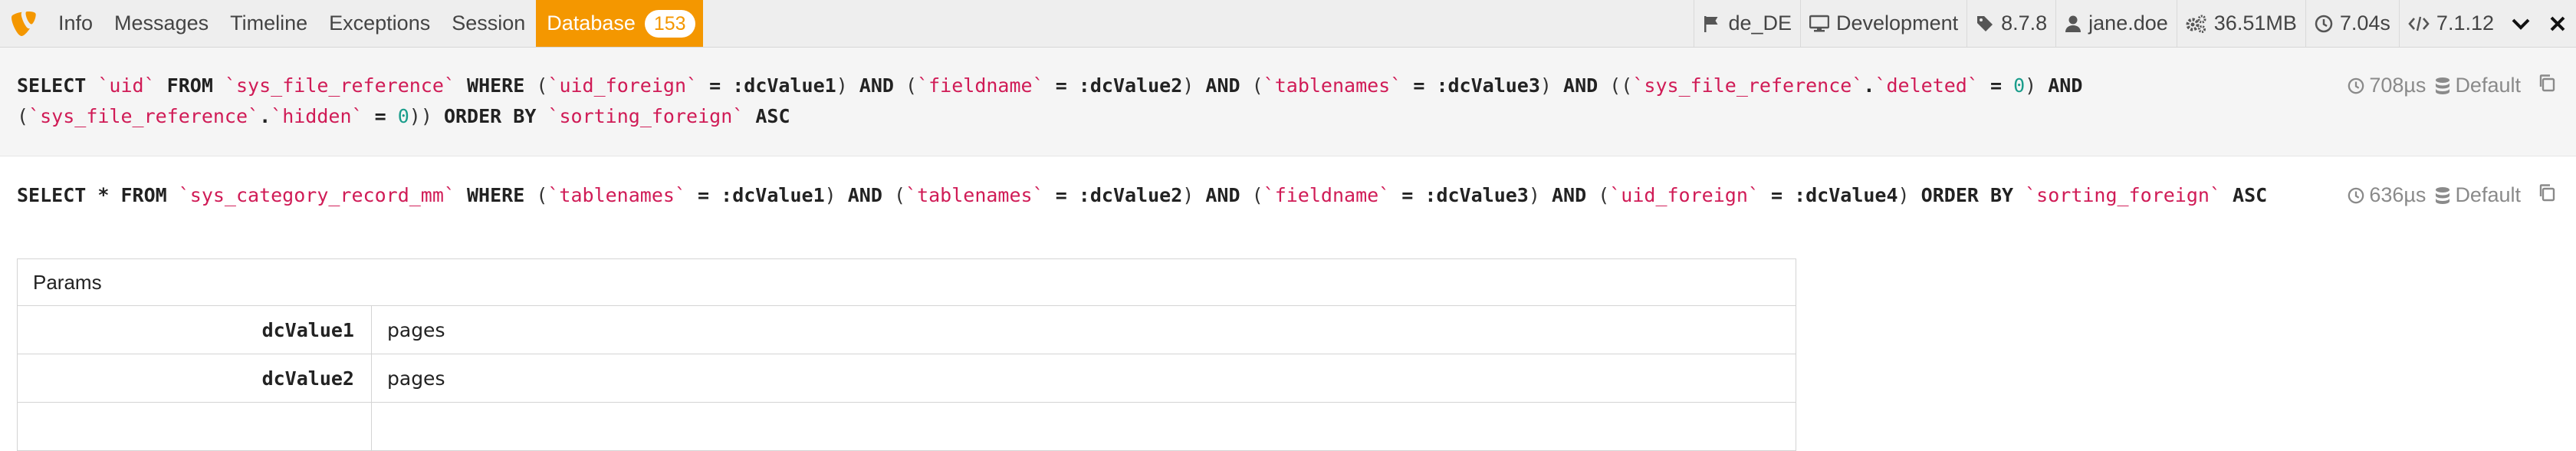 The height and width of the screenshot is (451, 2576). I want to click on database-icon, so click(2443, 195).